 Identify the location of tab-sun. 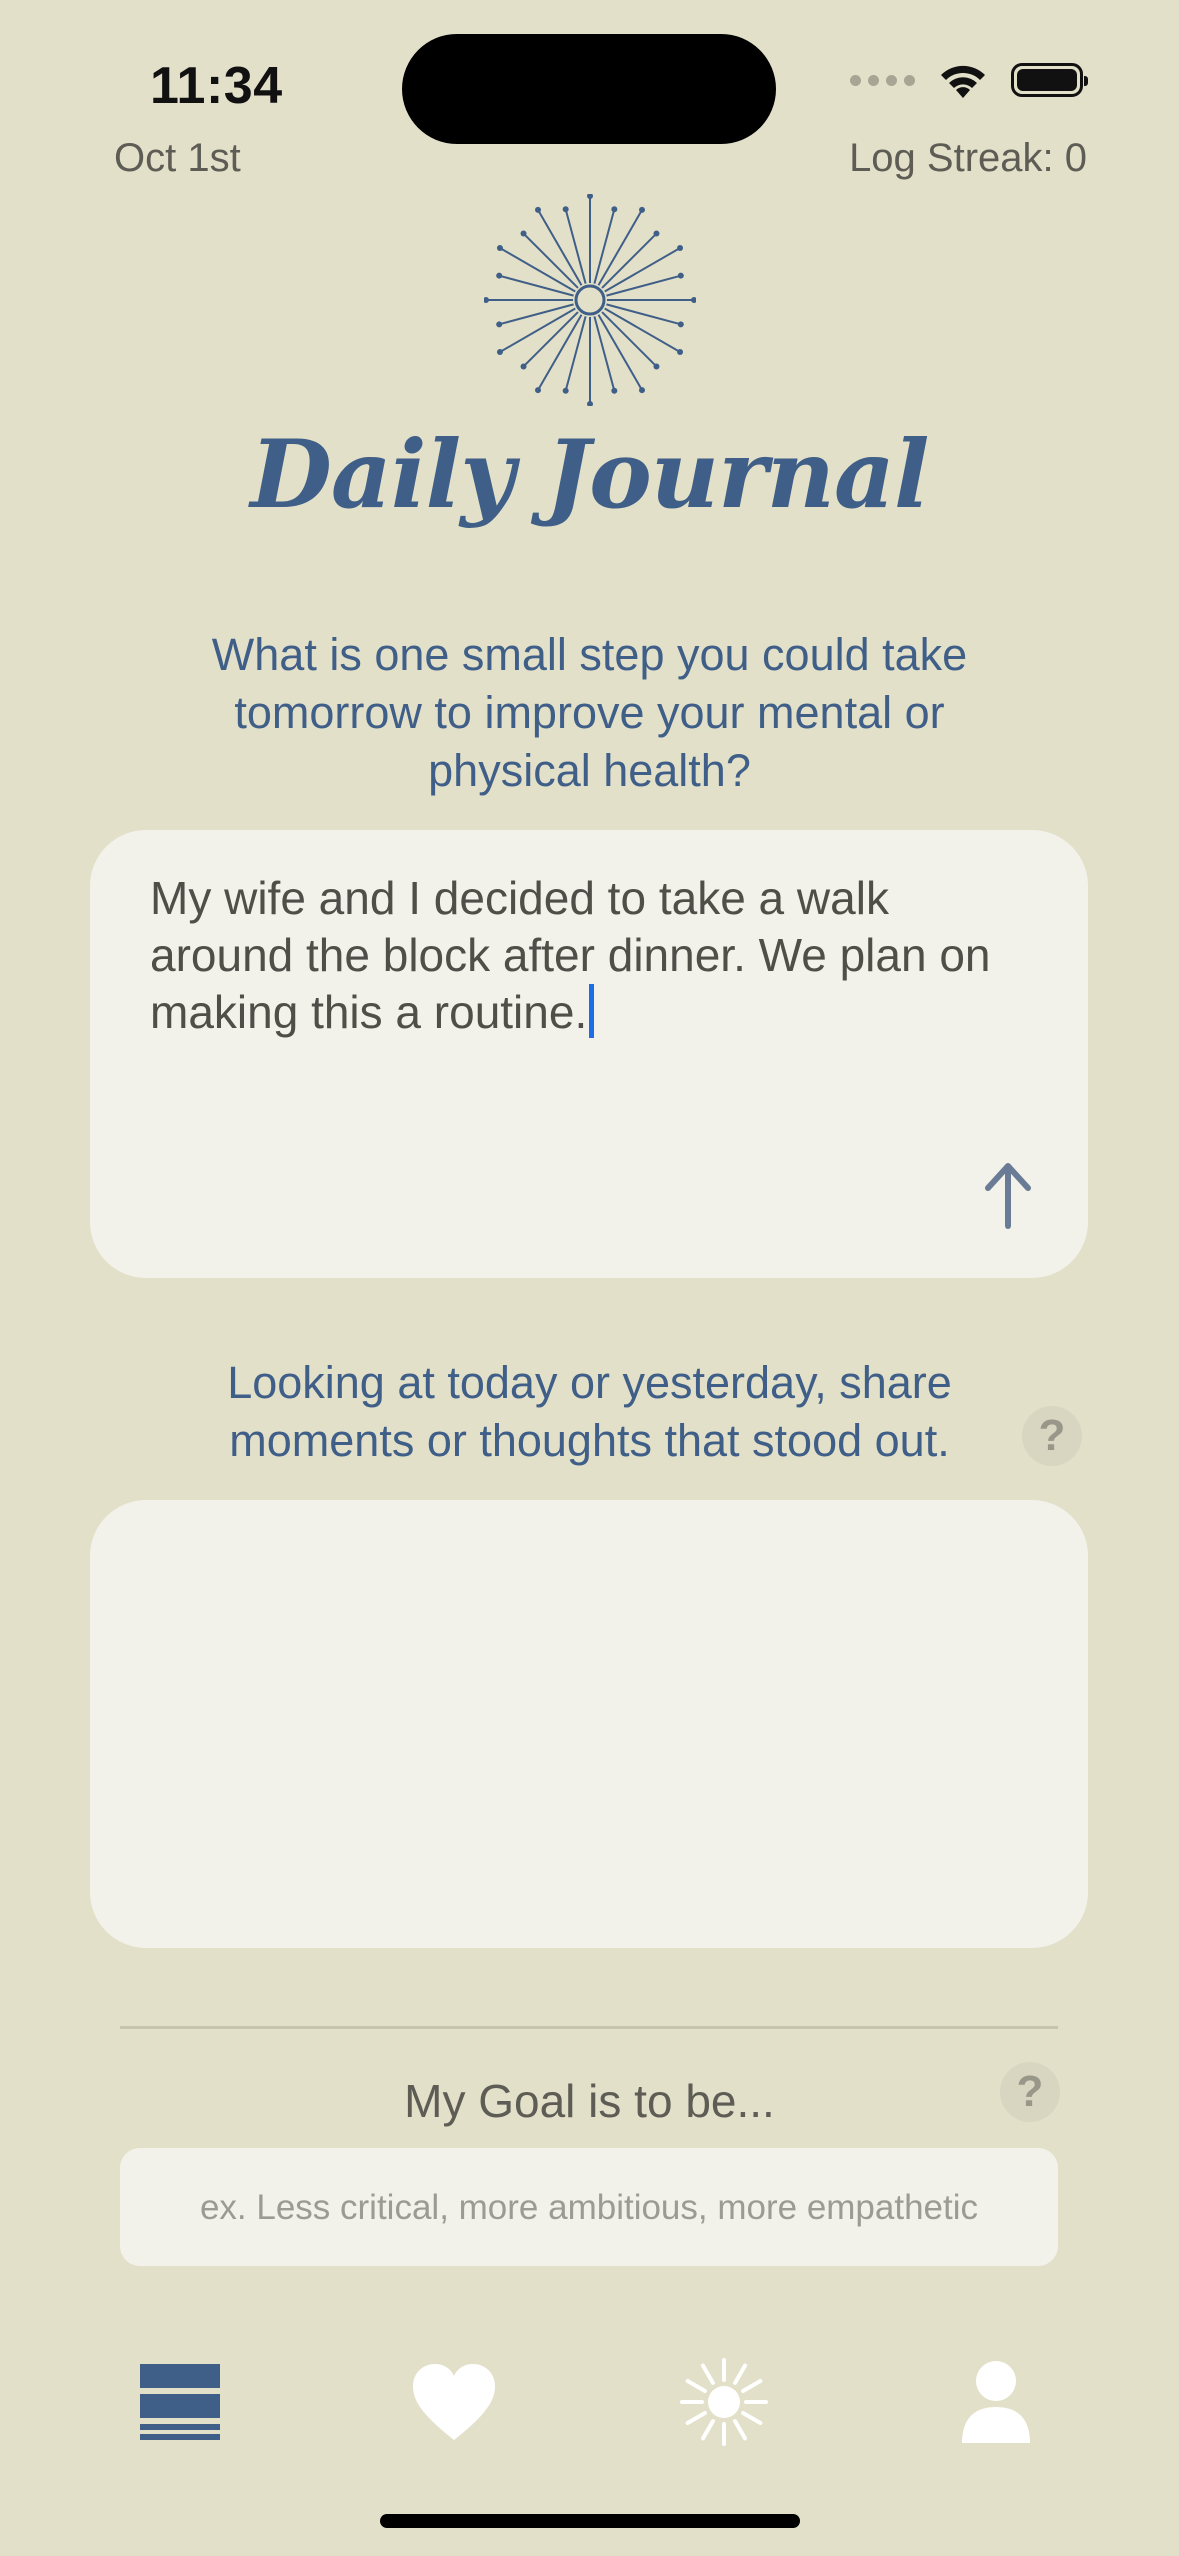
(724, 2402).